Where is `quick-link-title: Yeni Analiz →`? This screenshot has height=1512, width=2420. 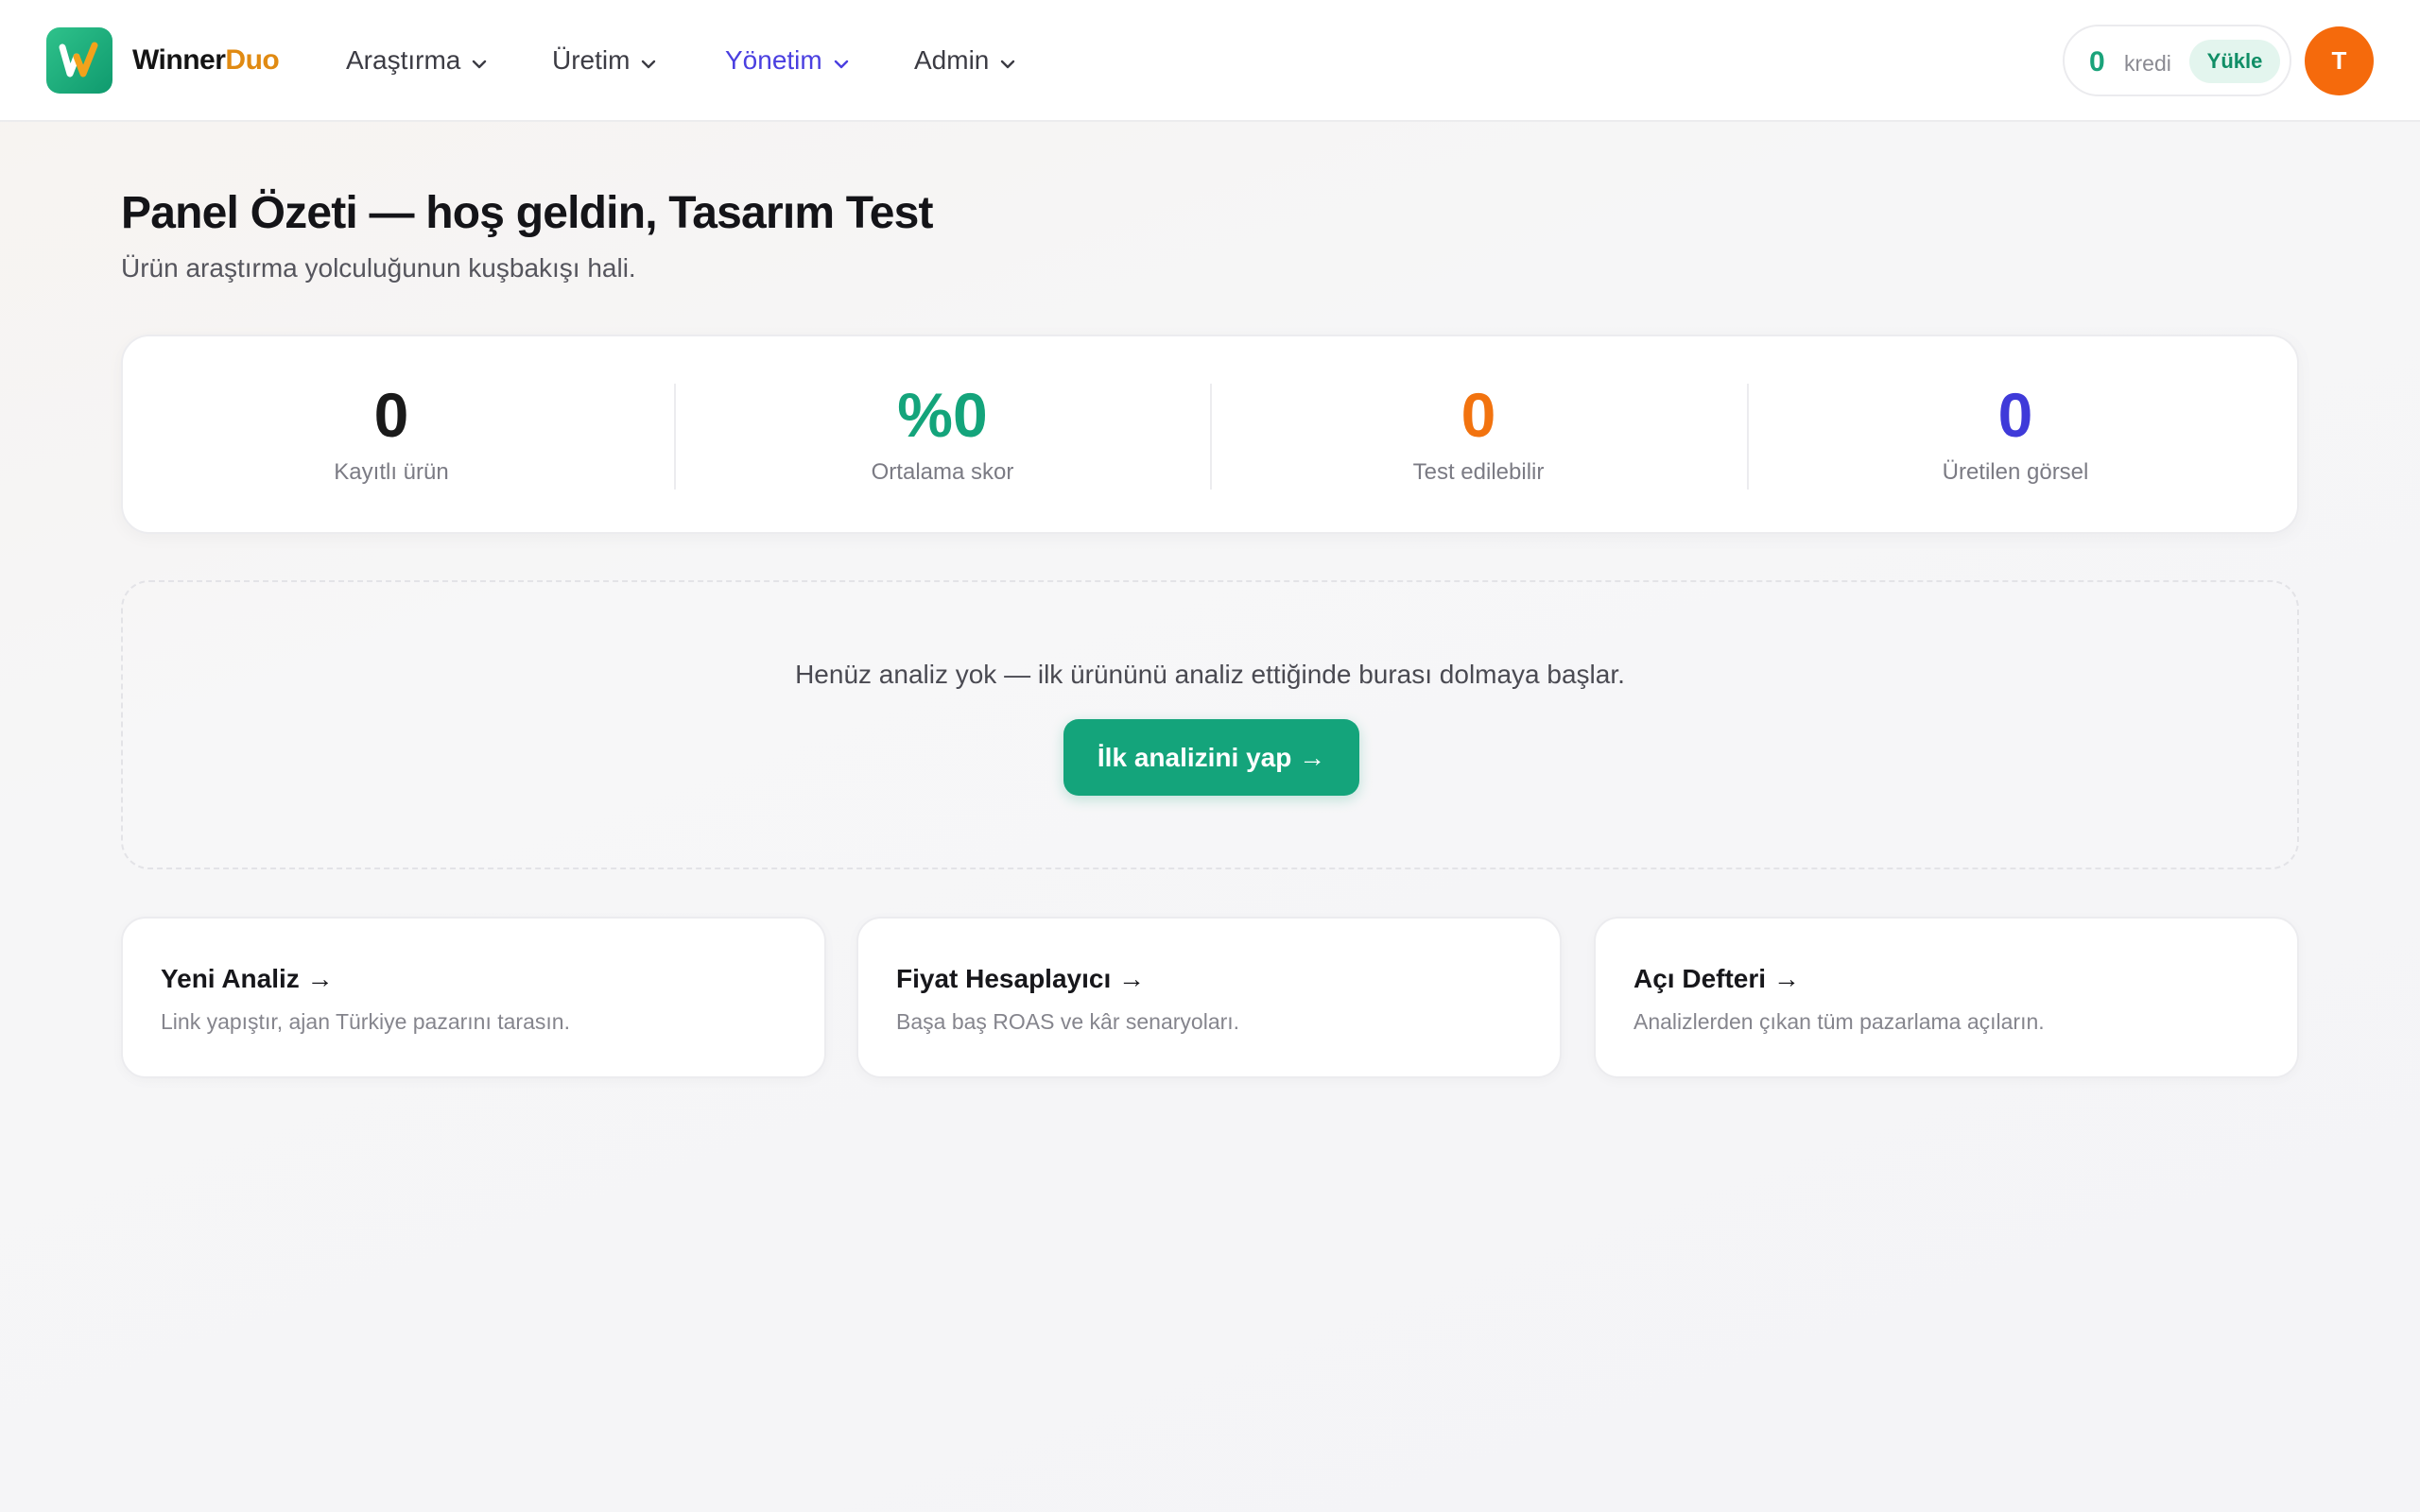
quick-link-title: Yeni Analiz → is located at coordinates (247, 978).